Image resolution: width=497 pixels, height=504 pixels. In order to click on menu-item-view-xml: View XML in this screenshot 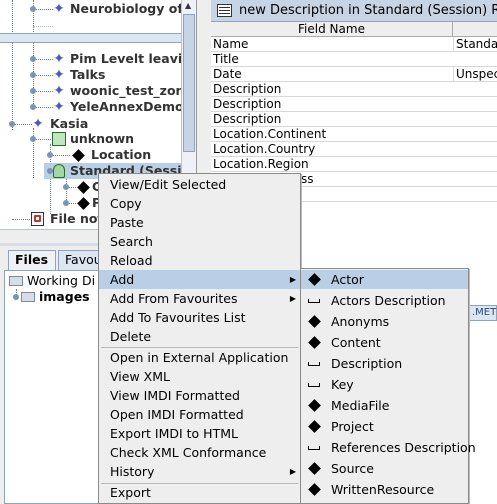, I will do `click(199, 376)`.